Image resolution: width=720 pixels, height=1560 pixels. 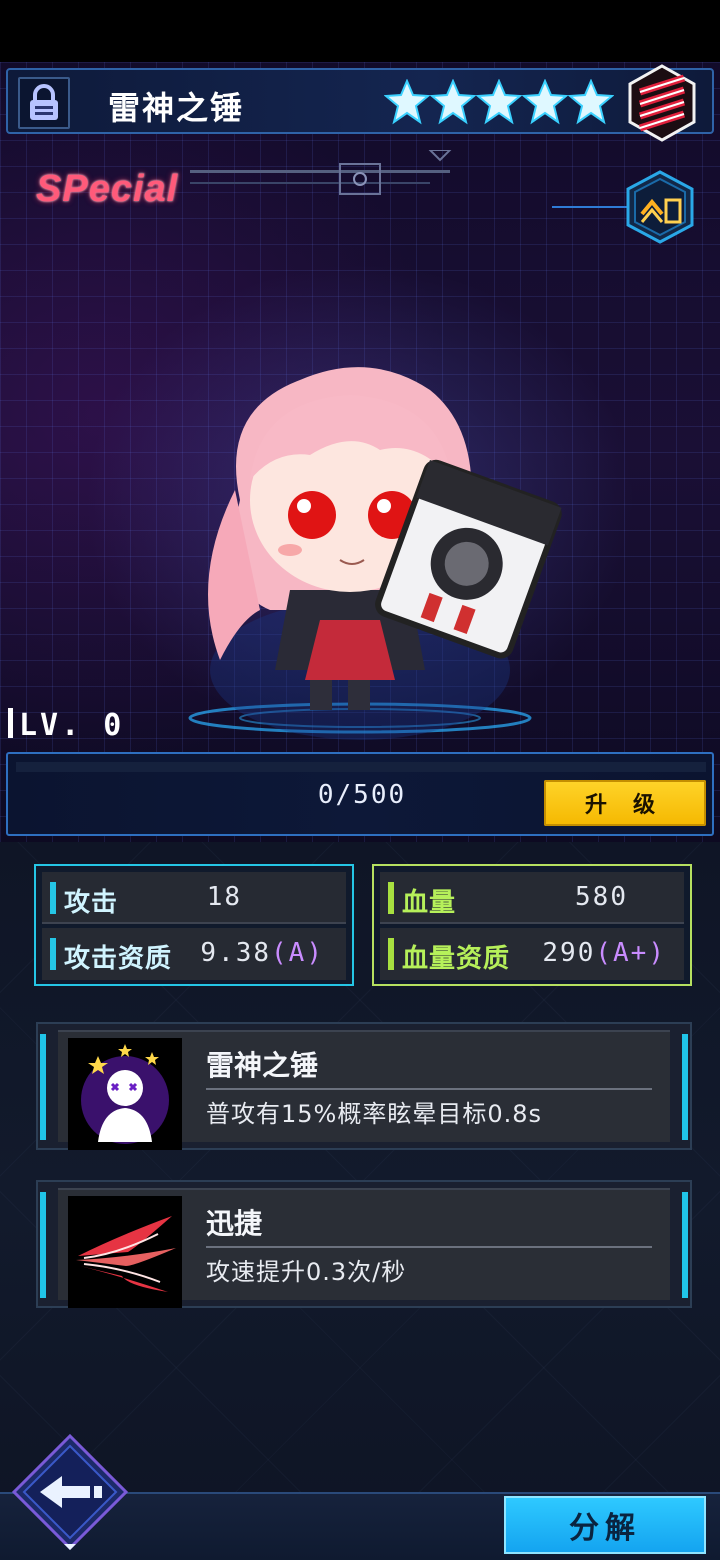 What do you see at coordinates (532, 925) in the screenshot?
I see `hp-stats-panel: 血量 580 血量资质 290(A+)` at bounding box center [532, 925].